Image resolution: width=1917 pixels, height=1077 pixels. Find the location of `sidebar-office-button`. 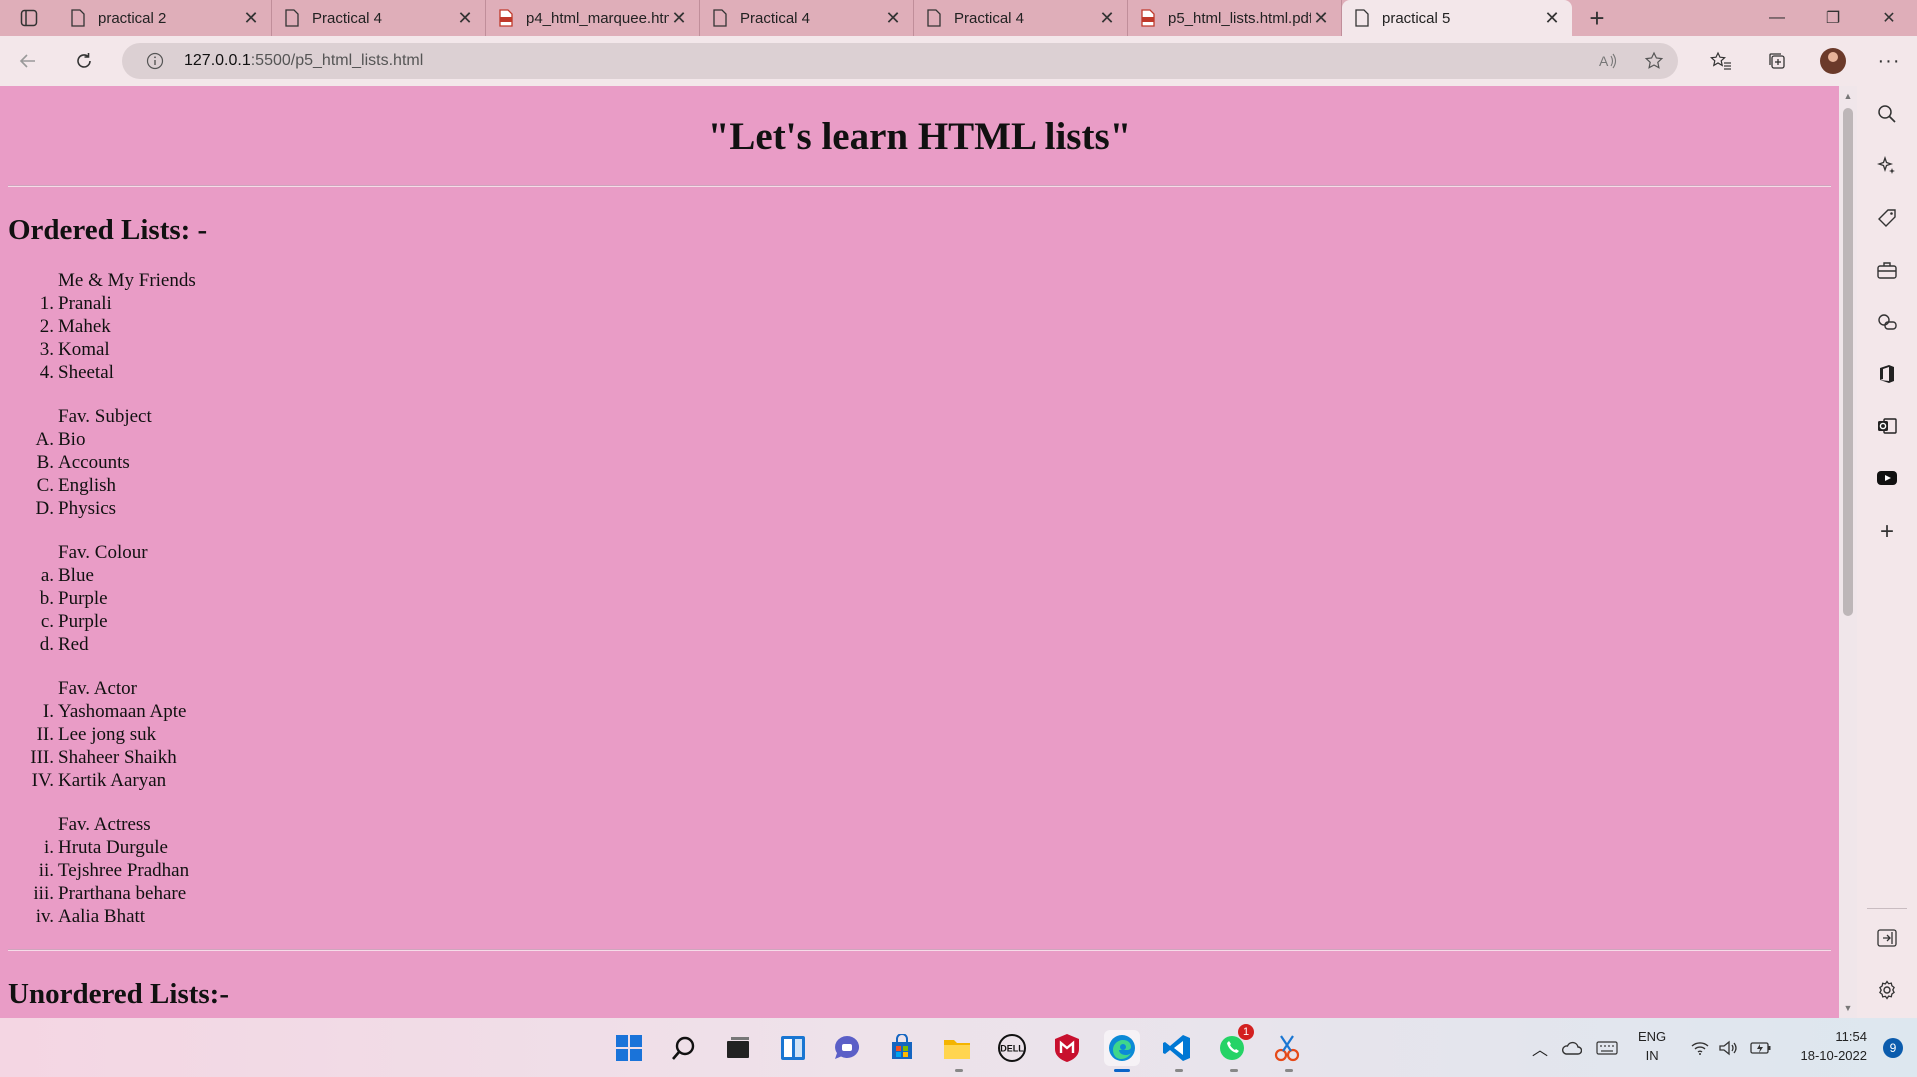

sidebar-office-button is located at coordinates (1887, 374).